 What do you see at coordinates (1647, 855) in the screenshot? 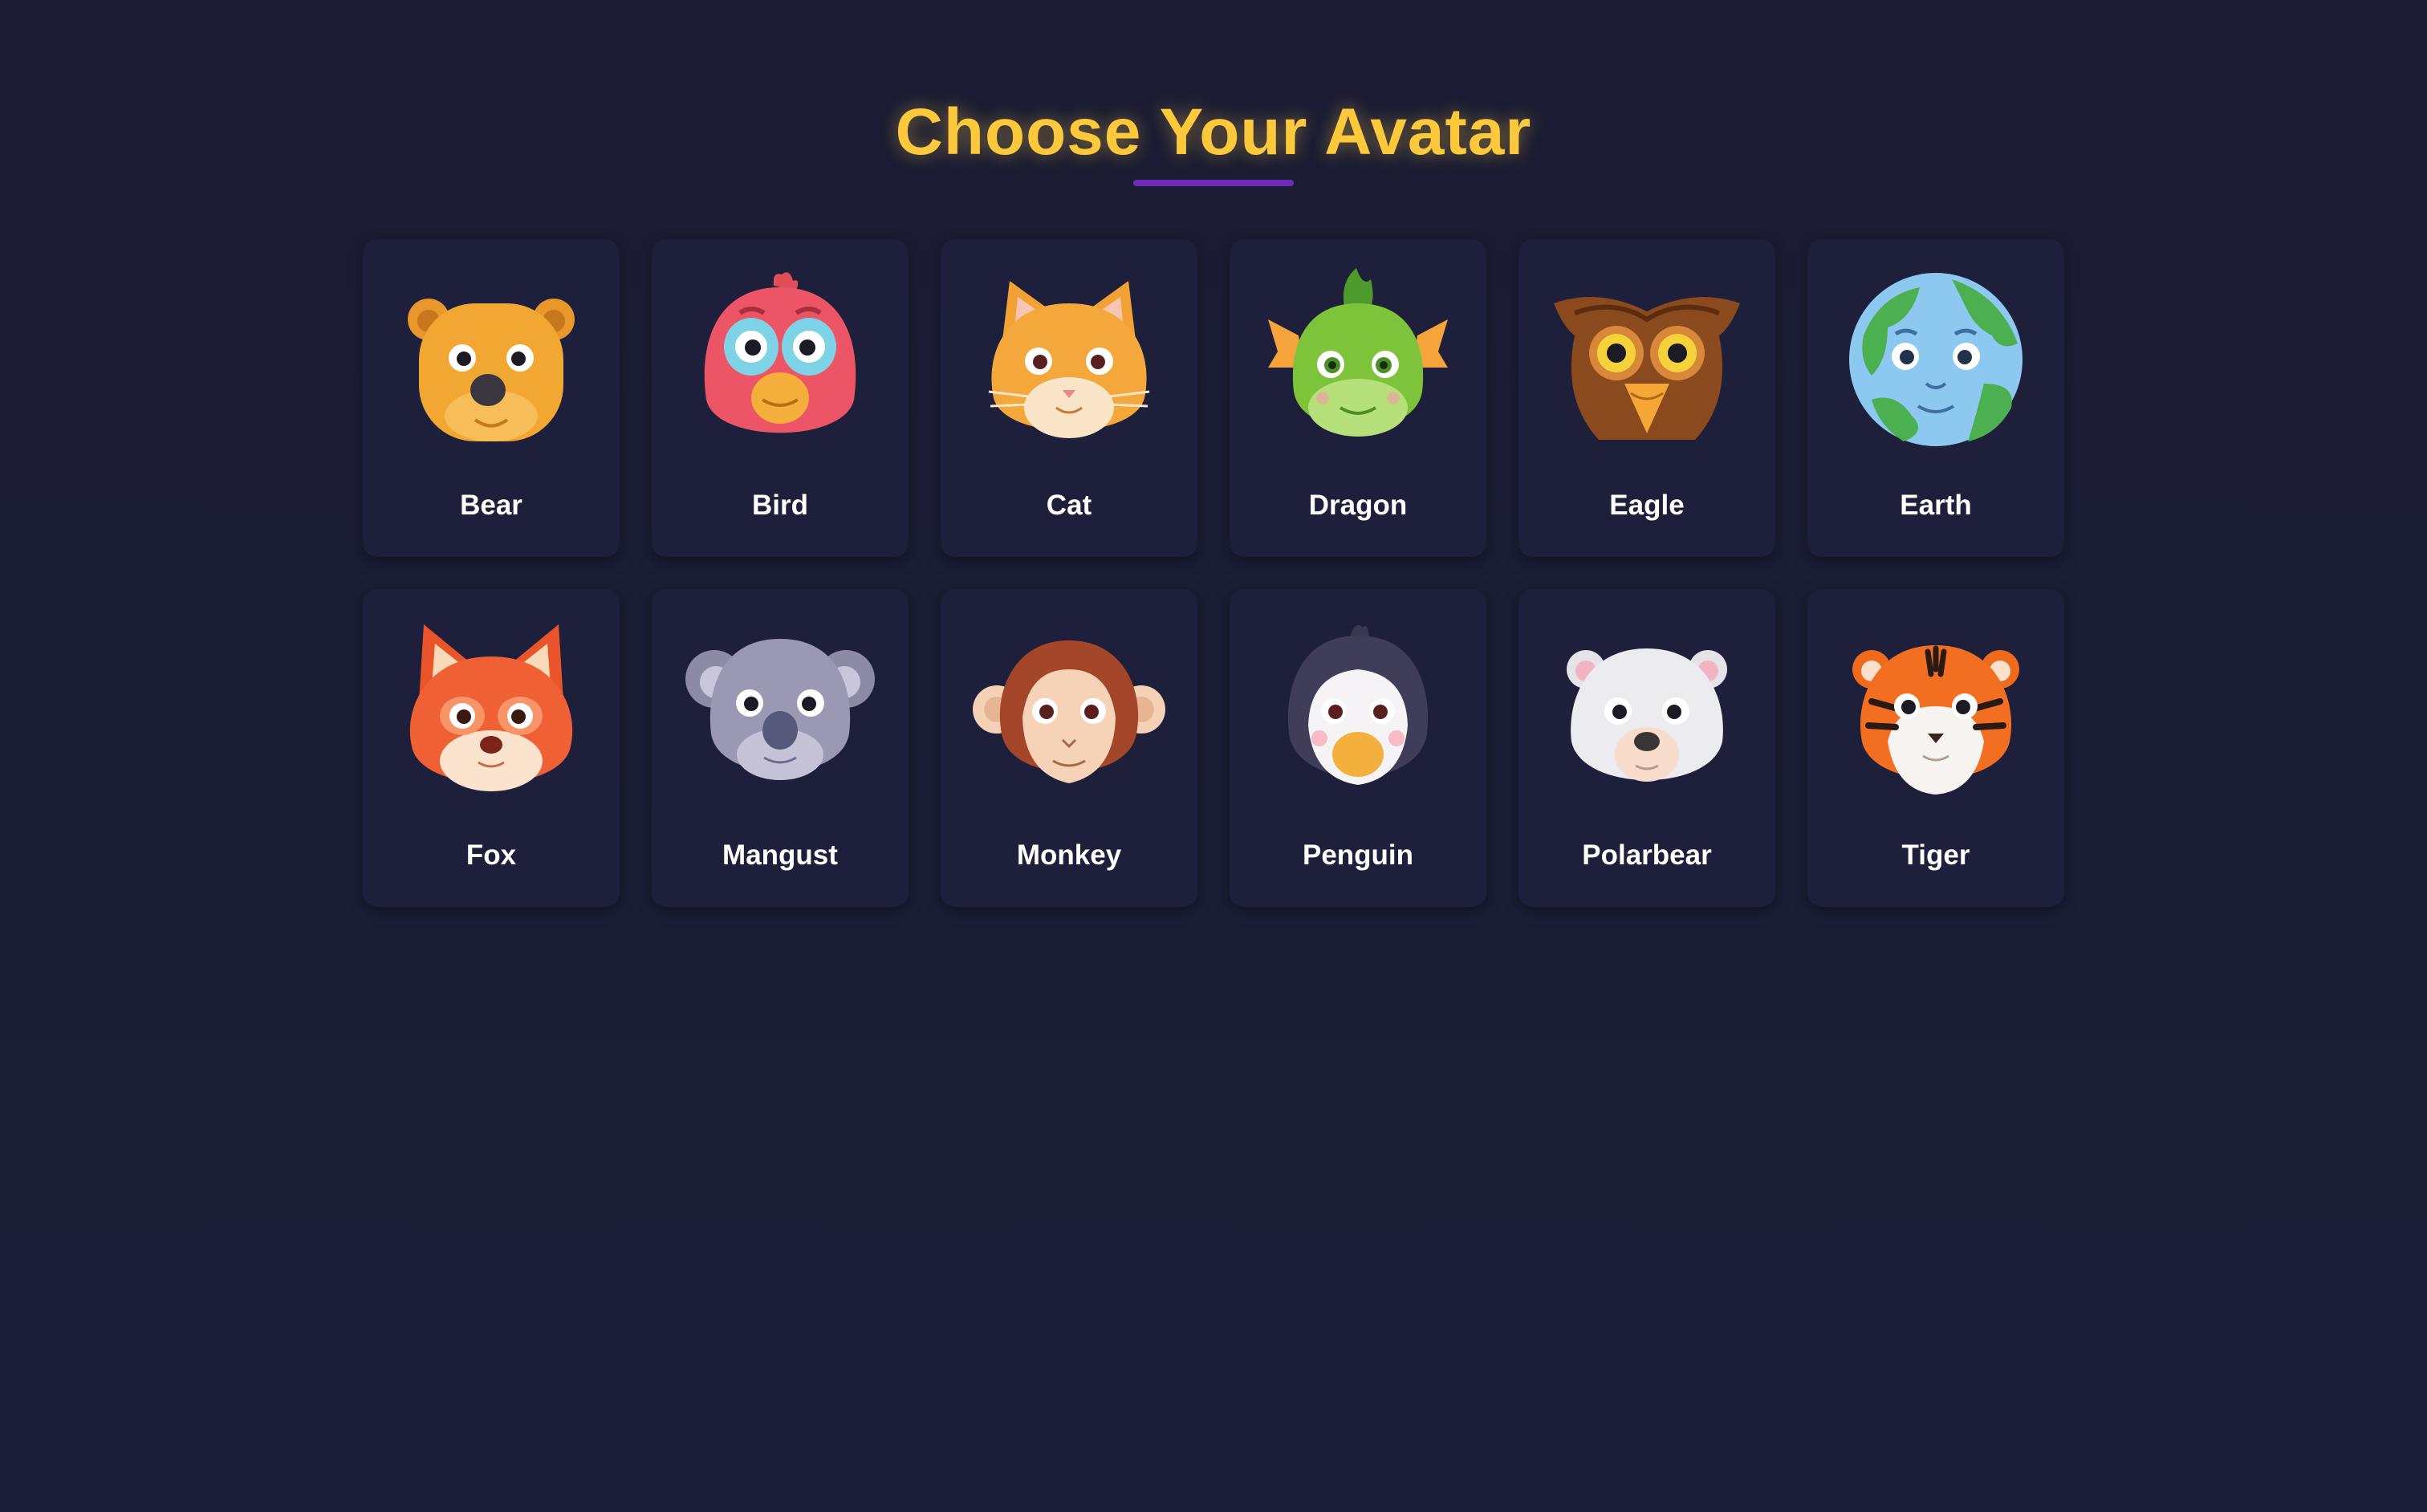
I see `avatar-label: Polarbear` at bounding box center [1647, 855].